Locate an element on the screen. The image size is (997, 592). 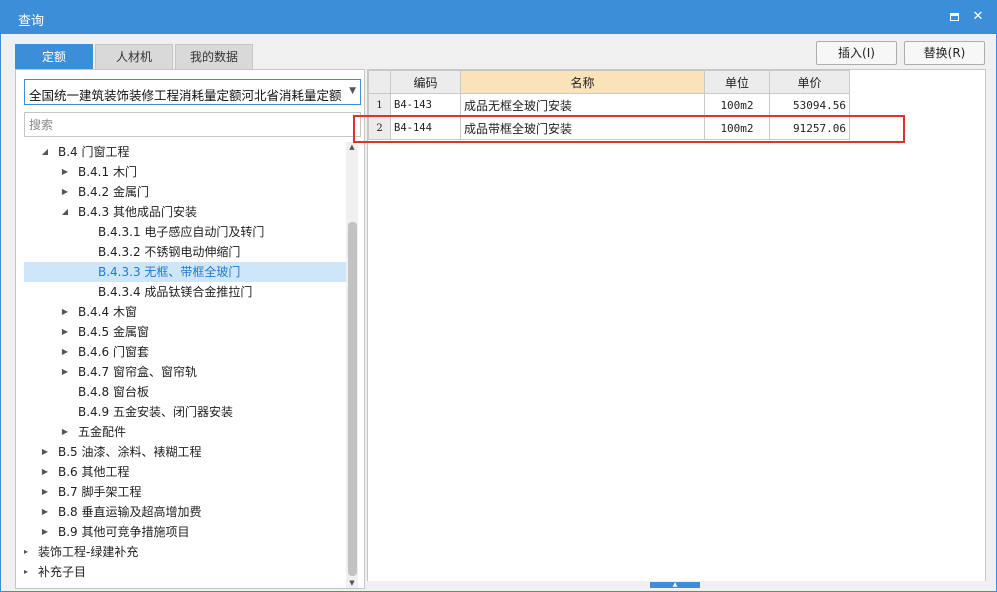
tree-node: ▶ B.5 油漆、涂料、裱糊工程 is located at coordinates (185, 452).